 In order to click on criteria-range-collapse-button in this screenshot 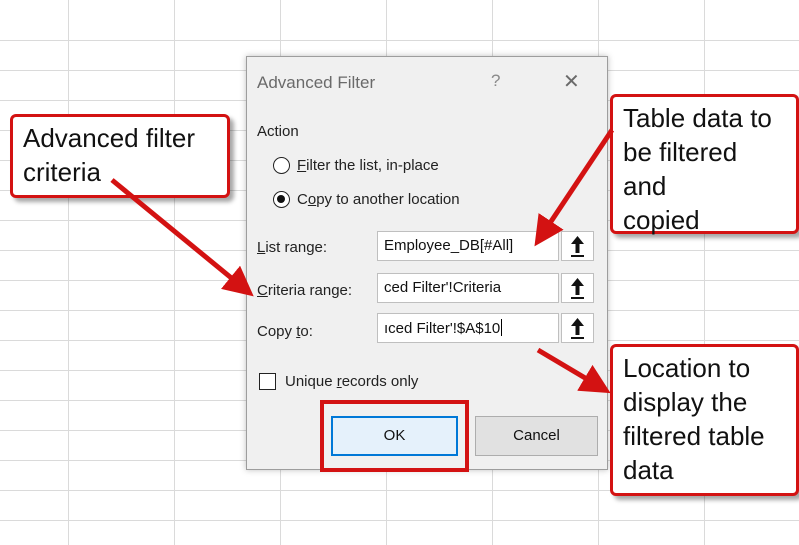, I will do `click(577, 288)`.